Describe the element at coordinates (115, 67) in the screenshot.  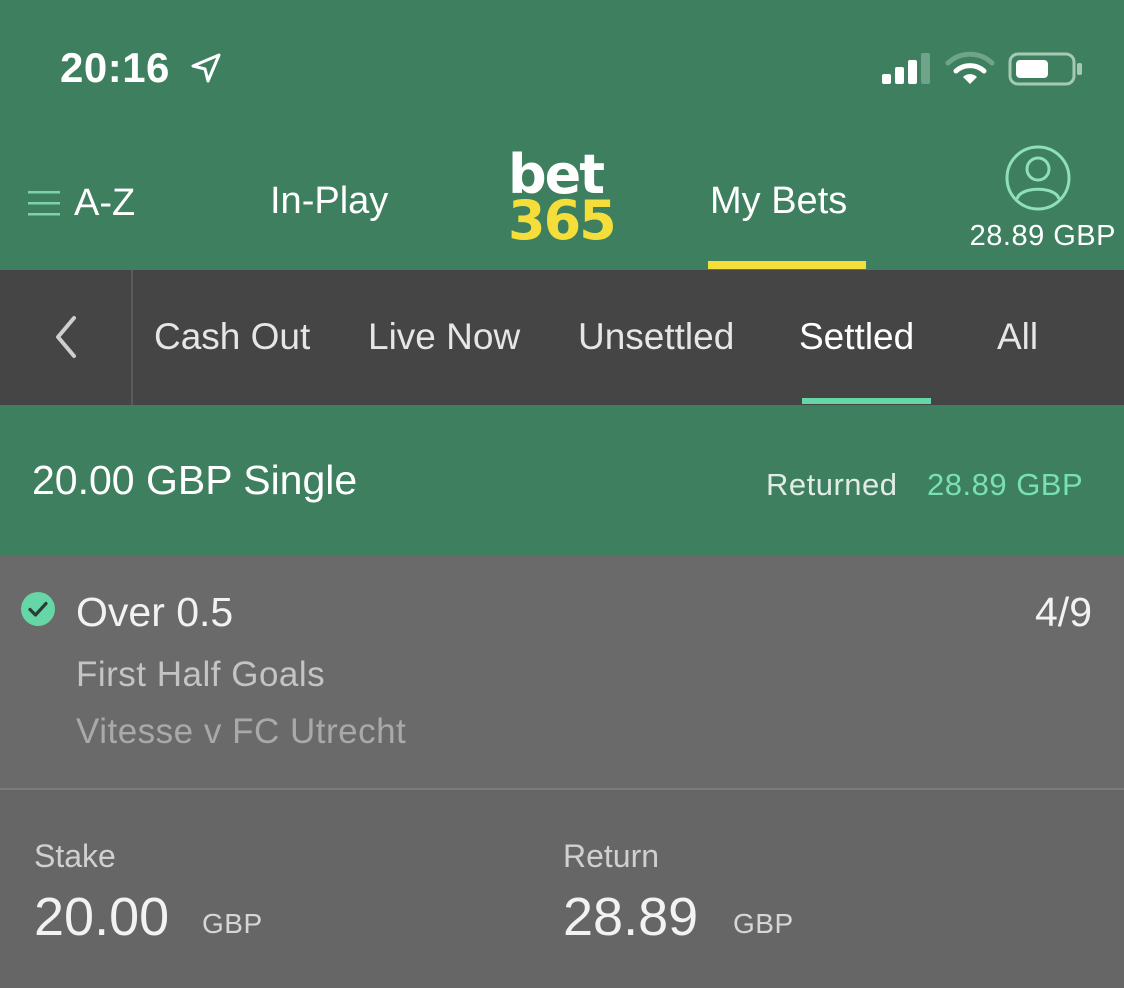
I see `status-time: 20:16` at that location.